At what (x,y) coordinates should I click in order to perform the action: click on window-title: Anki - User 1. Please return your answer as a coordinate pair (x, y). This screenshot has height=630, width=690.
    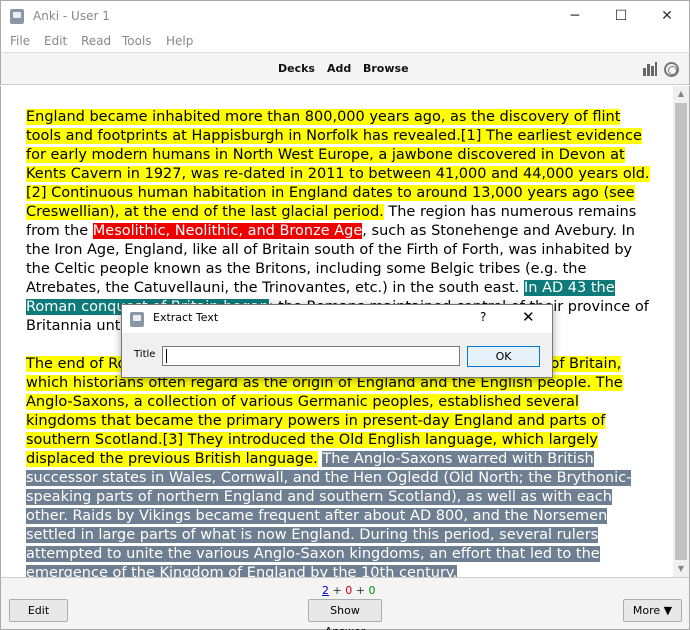
    Looking at the image, I should click on (71, 16).